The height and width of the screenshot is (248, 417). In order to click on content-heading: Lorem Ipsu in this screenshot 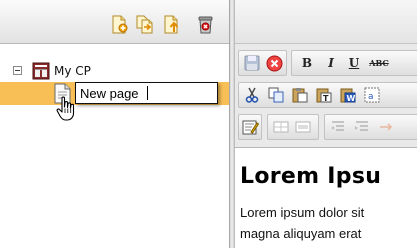, I will do `click(311, 176)`.